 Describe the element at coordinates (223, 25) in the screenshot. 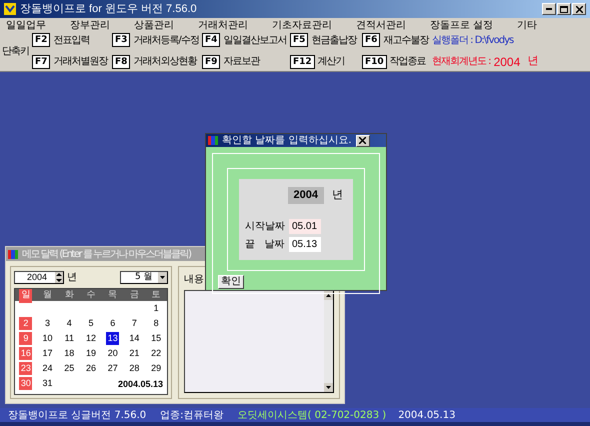

I see `menu-item: 거래처관리` at that location.